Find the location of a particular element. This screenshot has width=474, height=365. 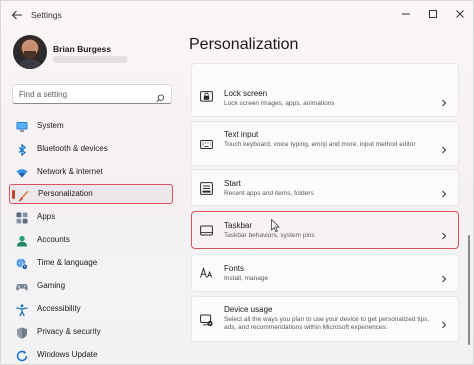

user-name: Brian Burgess is located at coordinates (82, 49).